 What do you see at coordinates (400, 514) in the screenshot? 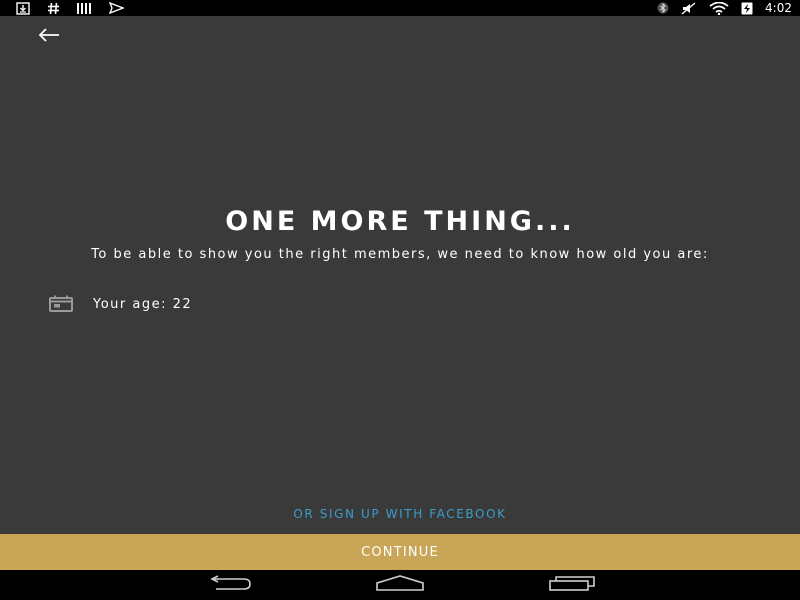
I see `facebook-signup-link: OR SIGN UP WITH FACEBOOK` at bounding box center [400, 514].